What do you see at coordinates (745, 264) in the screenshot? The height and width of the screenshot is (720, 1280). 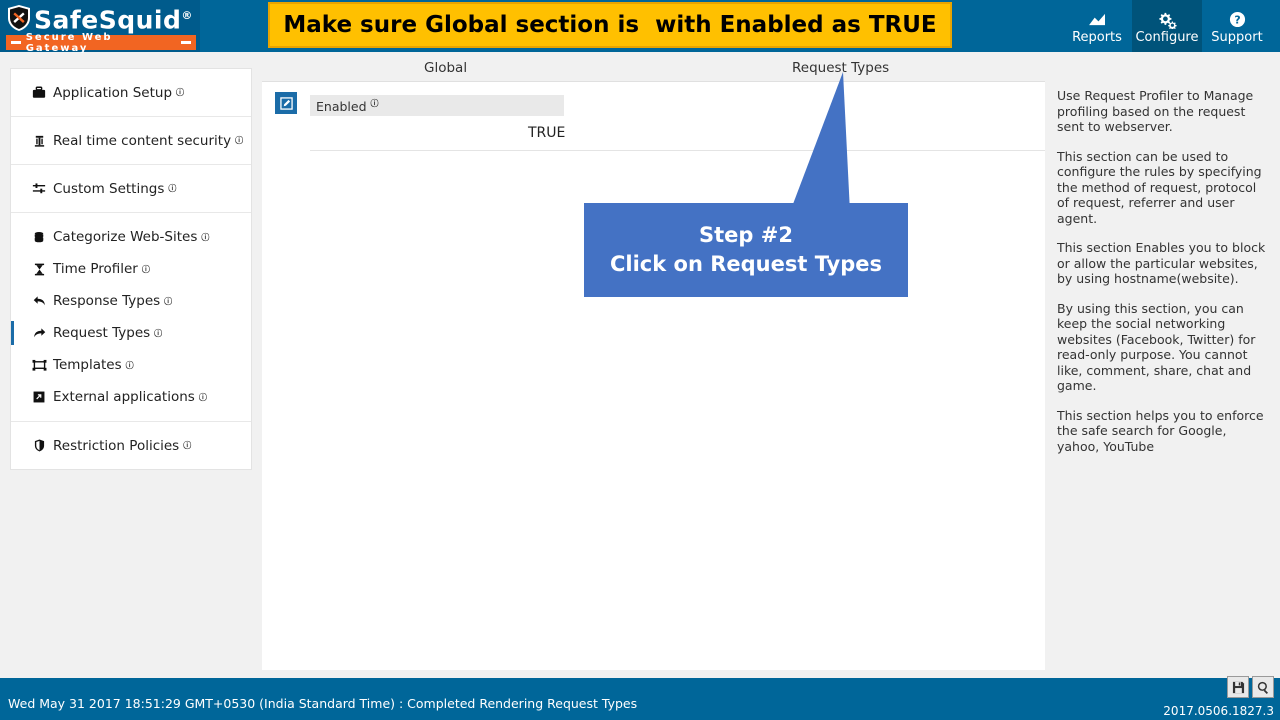 I see `callout-line-2: Click on Request Types` at bounding box center [745, 264].